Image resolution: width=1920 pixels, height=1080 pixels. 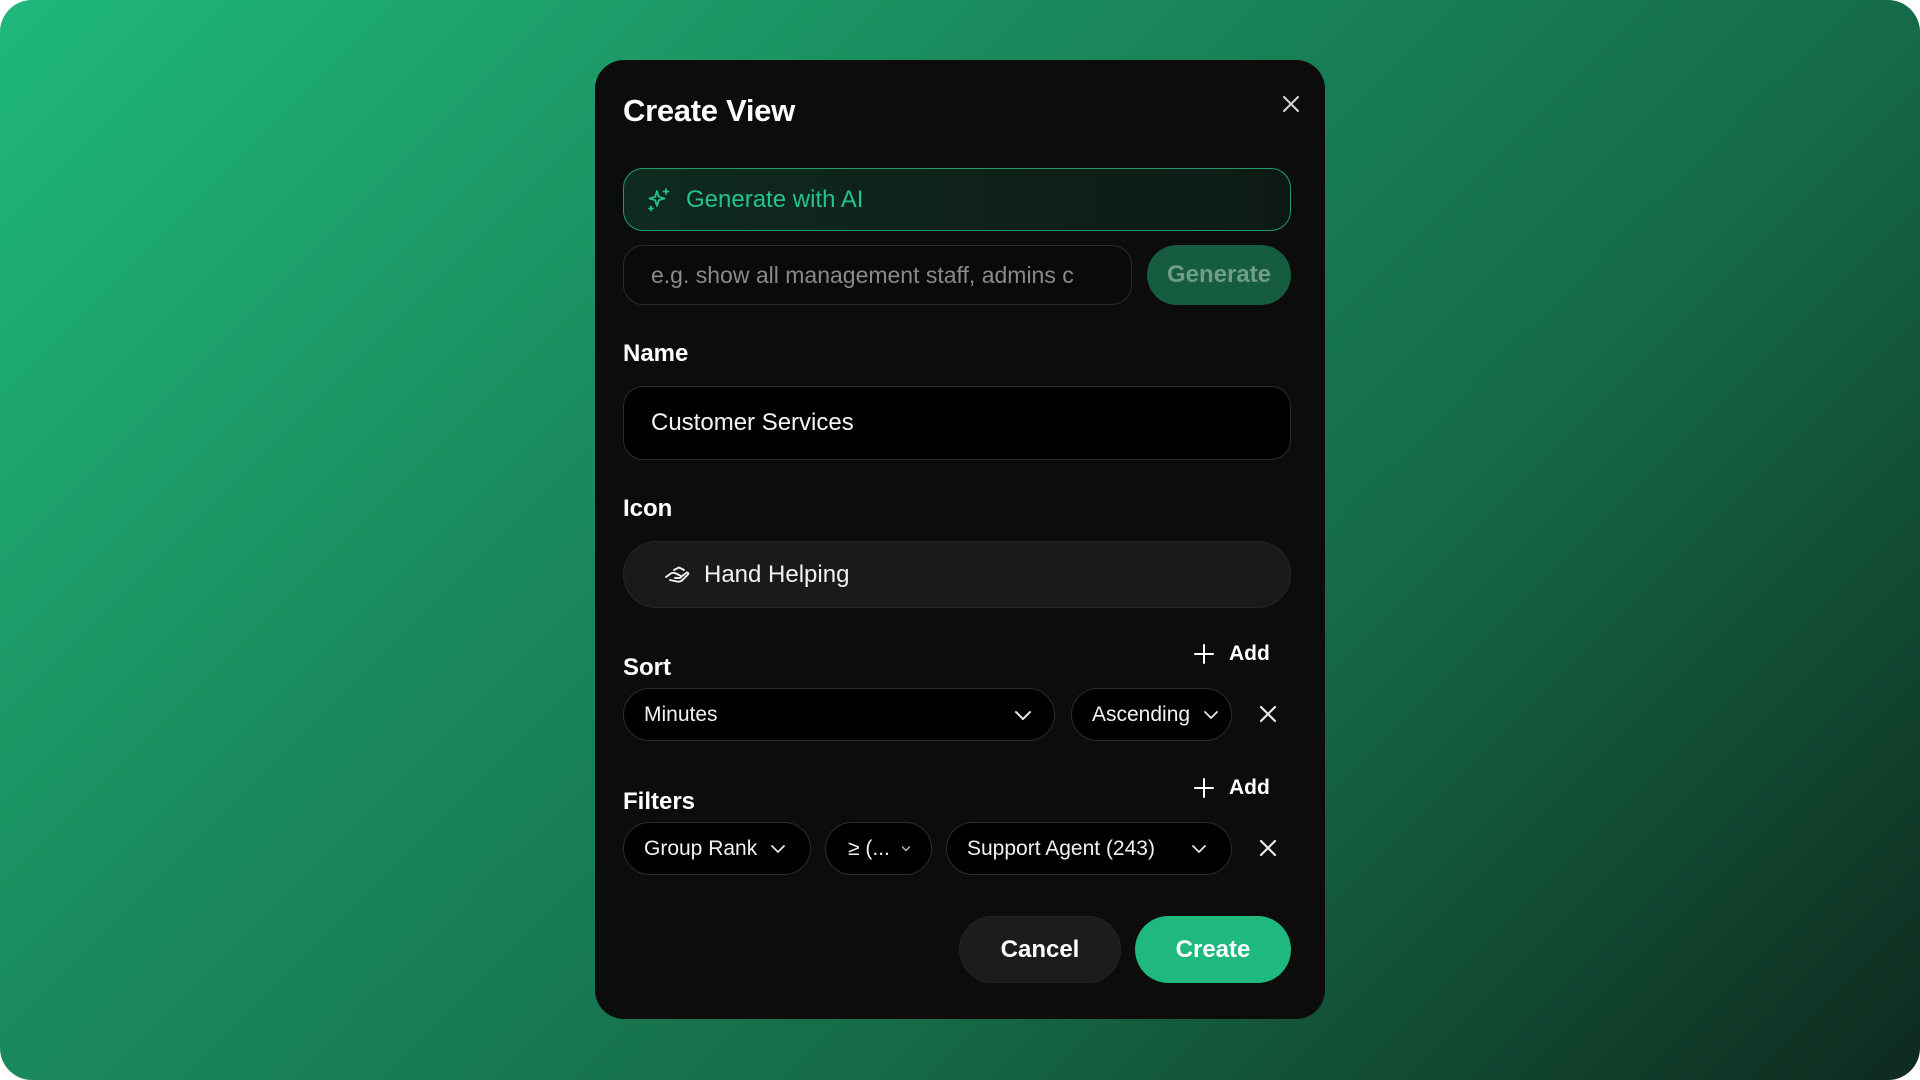 I want to click on sort-field-value: Minutes, so click(x=681, y=714).